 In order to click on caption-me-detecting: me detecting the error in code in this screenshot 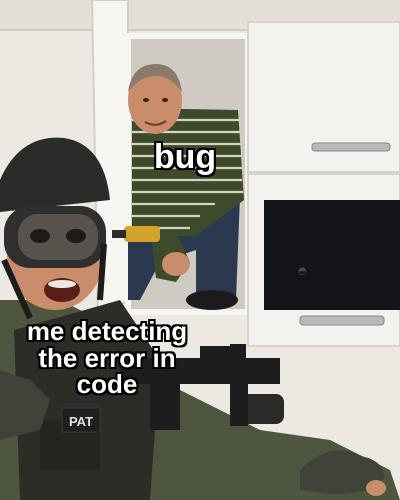, I will do `click(107, 358)`.